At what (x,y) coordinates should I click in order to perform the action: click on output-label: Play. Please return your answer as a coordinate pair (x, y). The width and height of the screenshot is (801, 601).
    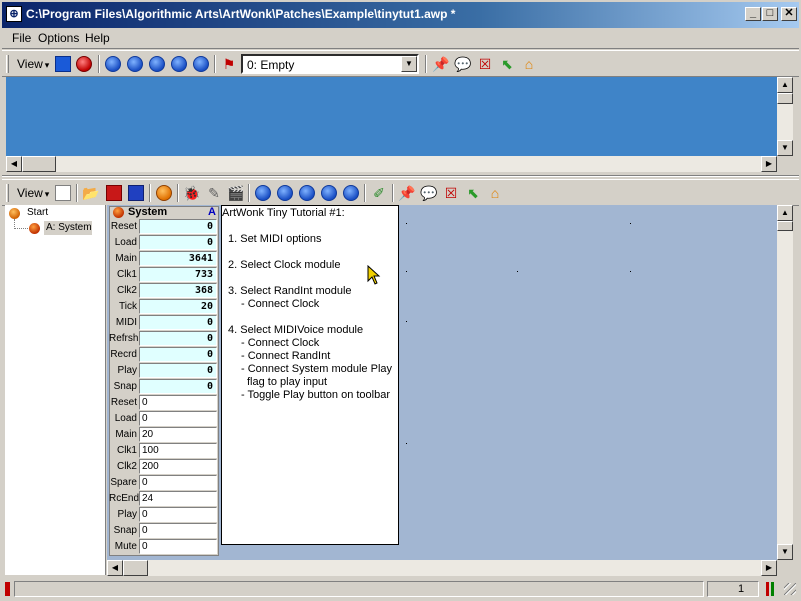
    Looking at the image, I should click on (123, 370).